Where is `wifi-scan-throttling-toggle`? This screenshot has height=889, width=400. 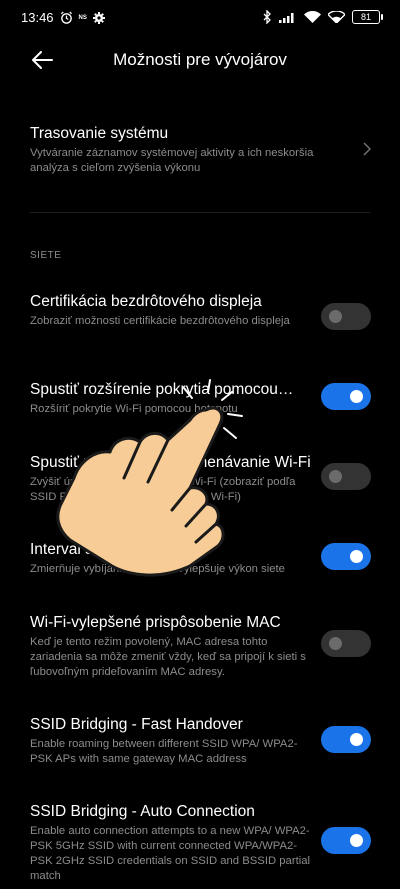 wifi-scan-throttling-toggle is located at coordinates (346, 556).